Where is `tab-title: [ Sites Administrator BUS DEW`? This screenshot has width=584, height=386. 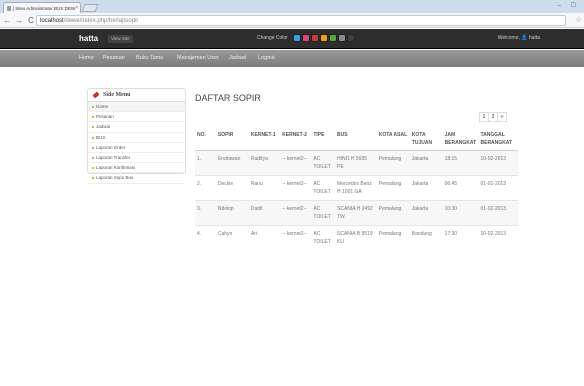
tab-title: [ Sites Administrator BUS DEW is located at coordinates (44, 8).